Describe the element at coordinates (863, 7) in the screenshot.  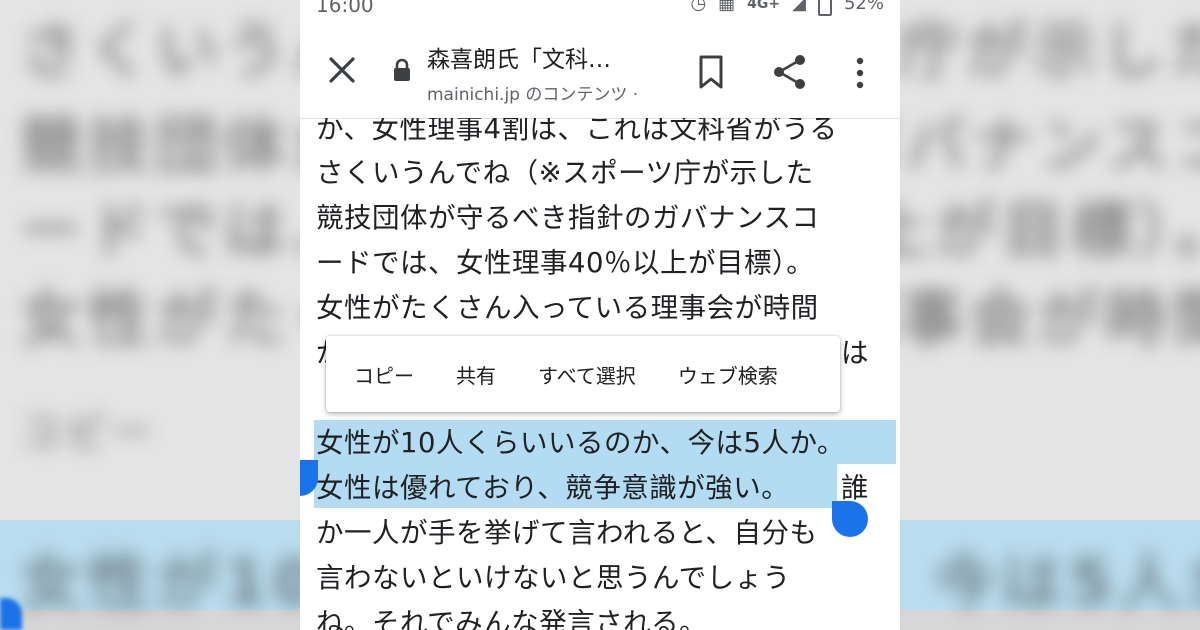
I see `battery-percent: 52%` at that location.